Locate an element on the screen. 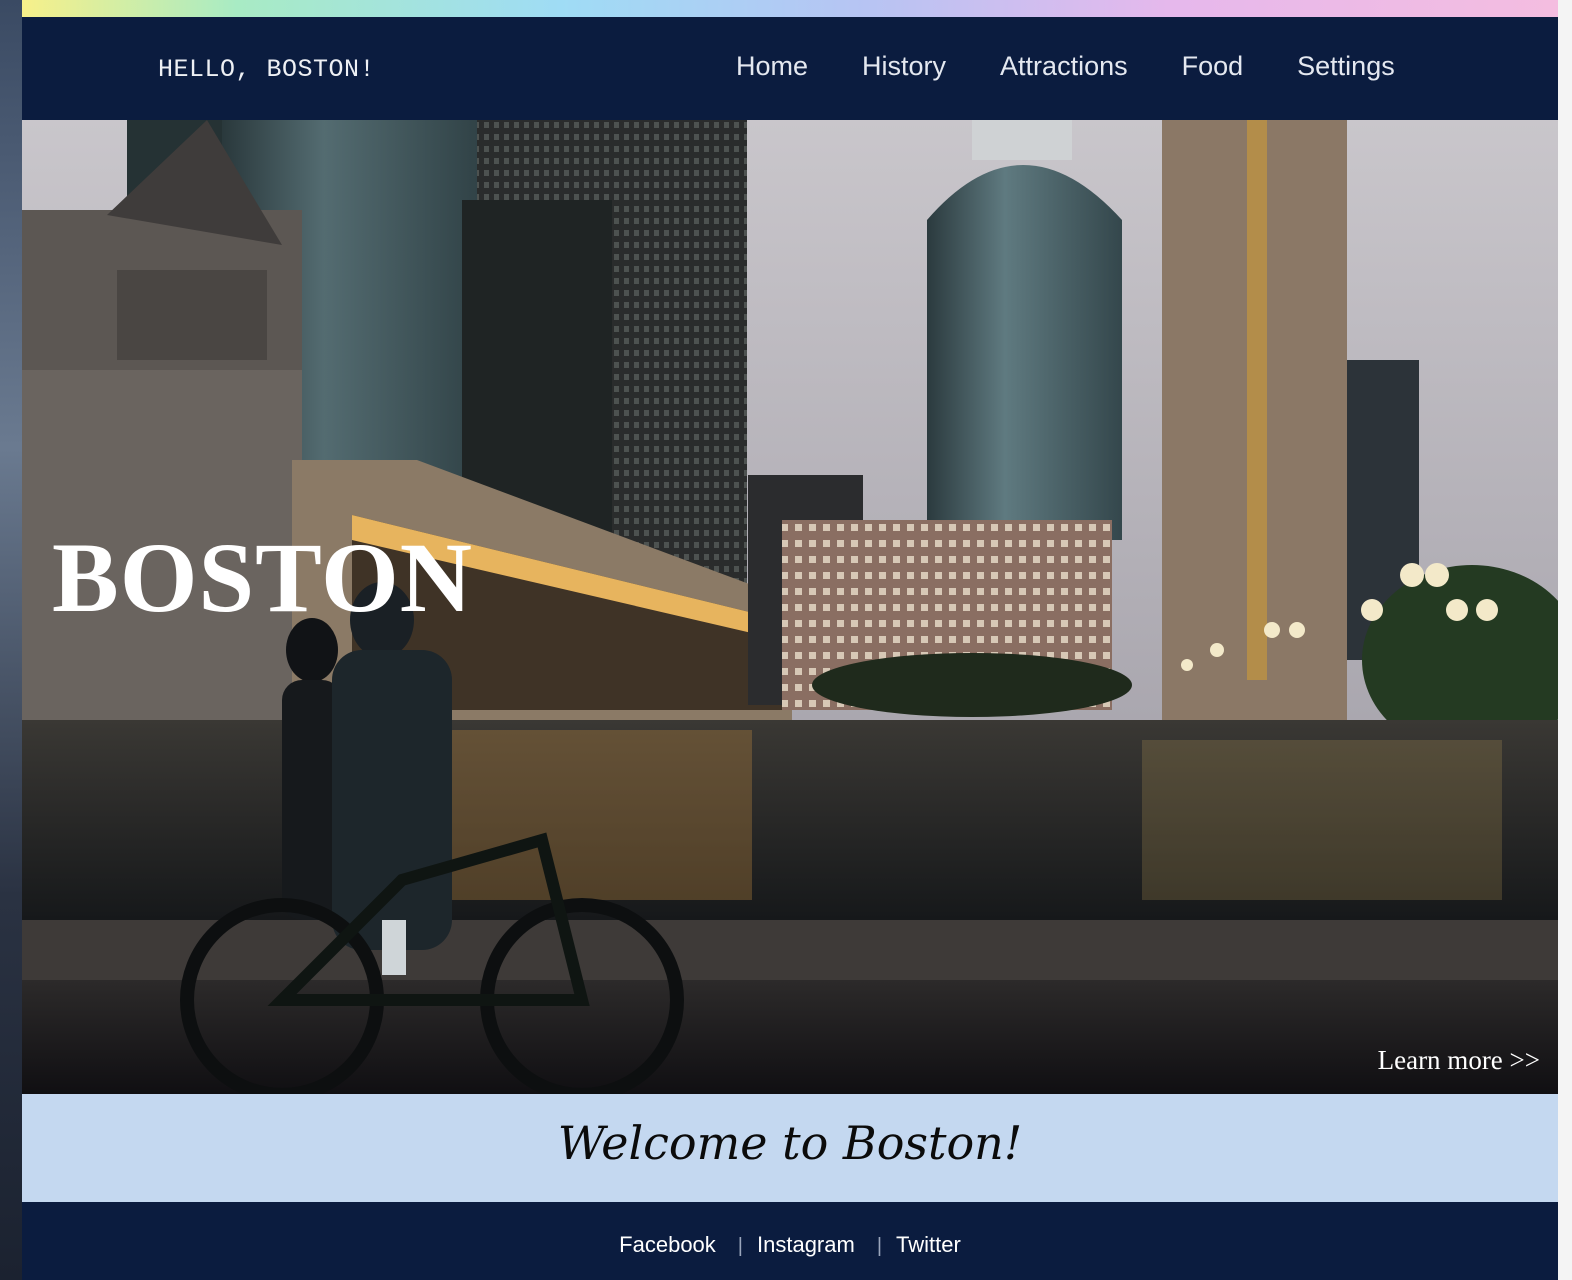 The image size is (1572, 1280). browser-scroll-edge is located at coordinates (1565, 640).